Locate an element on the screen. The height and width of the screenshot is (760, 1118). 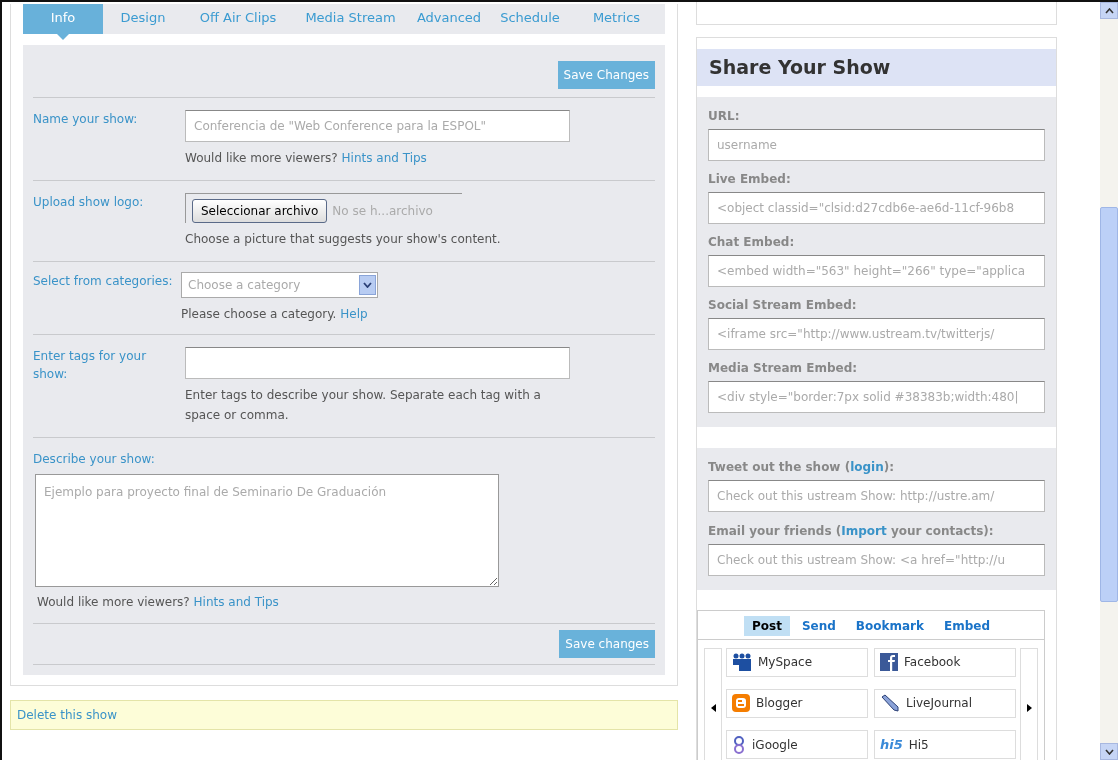
myspace-icon is located at coordinates (742, 662).